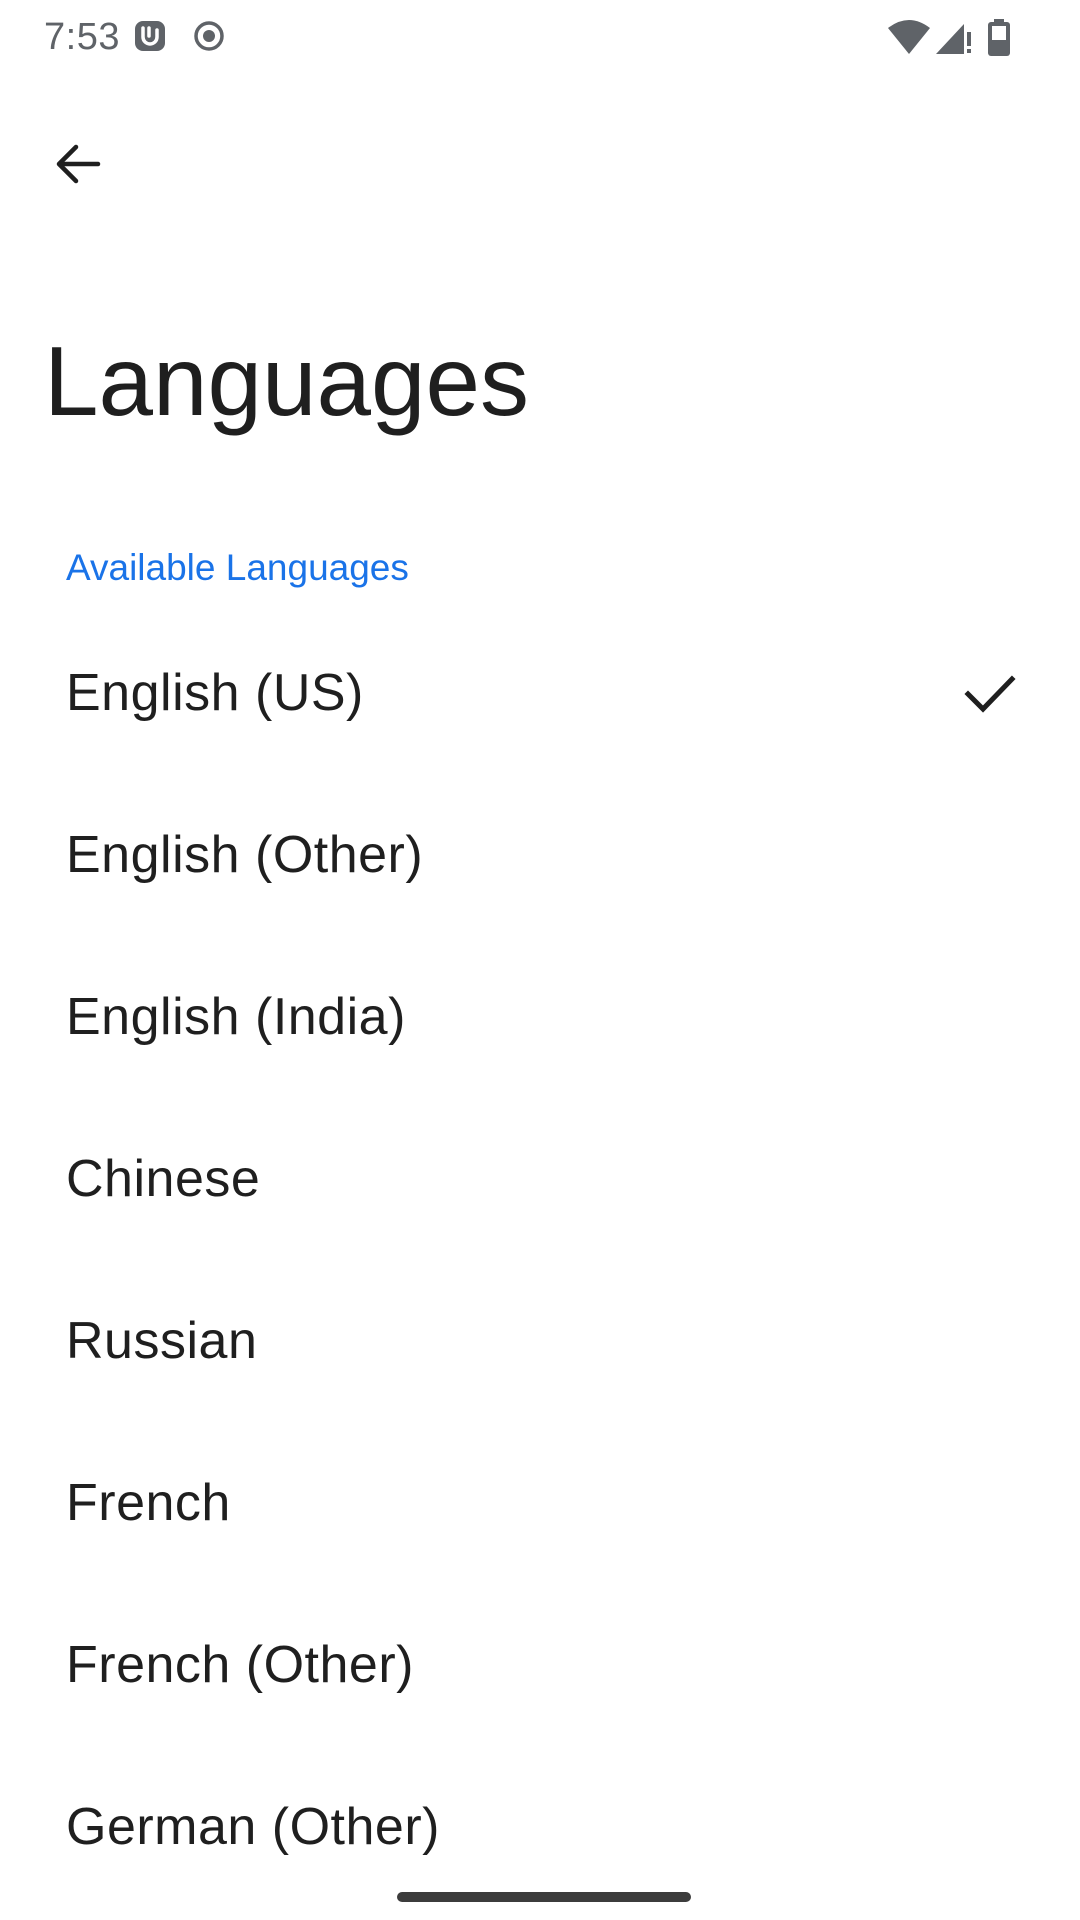  I want to click on status-bar: 7:53, so click(540, 39).